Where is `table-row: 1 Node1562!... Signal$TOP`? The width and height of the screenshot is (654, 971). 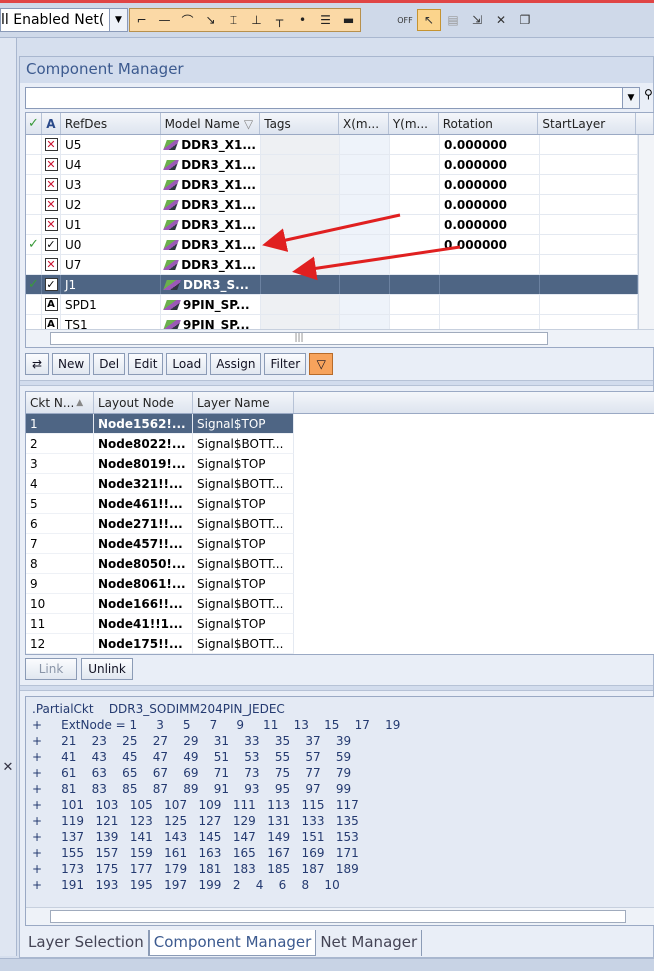
table-row: 1 Node1562!... Signal$TOP is located at coordinates (340, 424).